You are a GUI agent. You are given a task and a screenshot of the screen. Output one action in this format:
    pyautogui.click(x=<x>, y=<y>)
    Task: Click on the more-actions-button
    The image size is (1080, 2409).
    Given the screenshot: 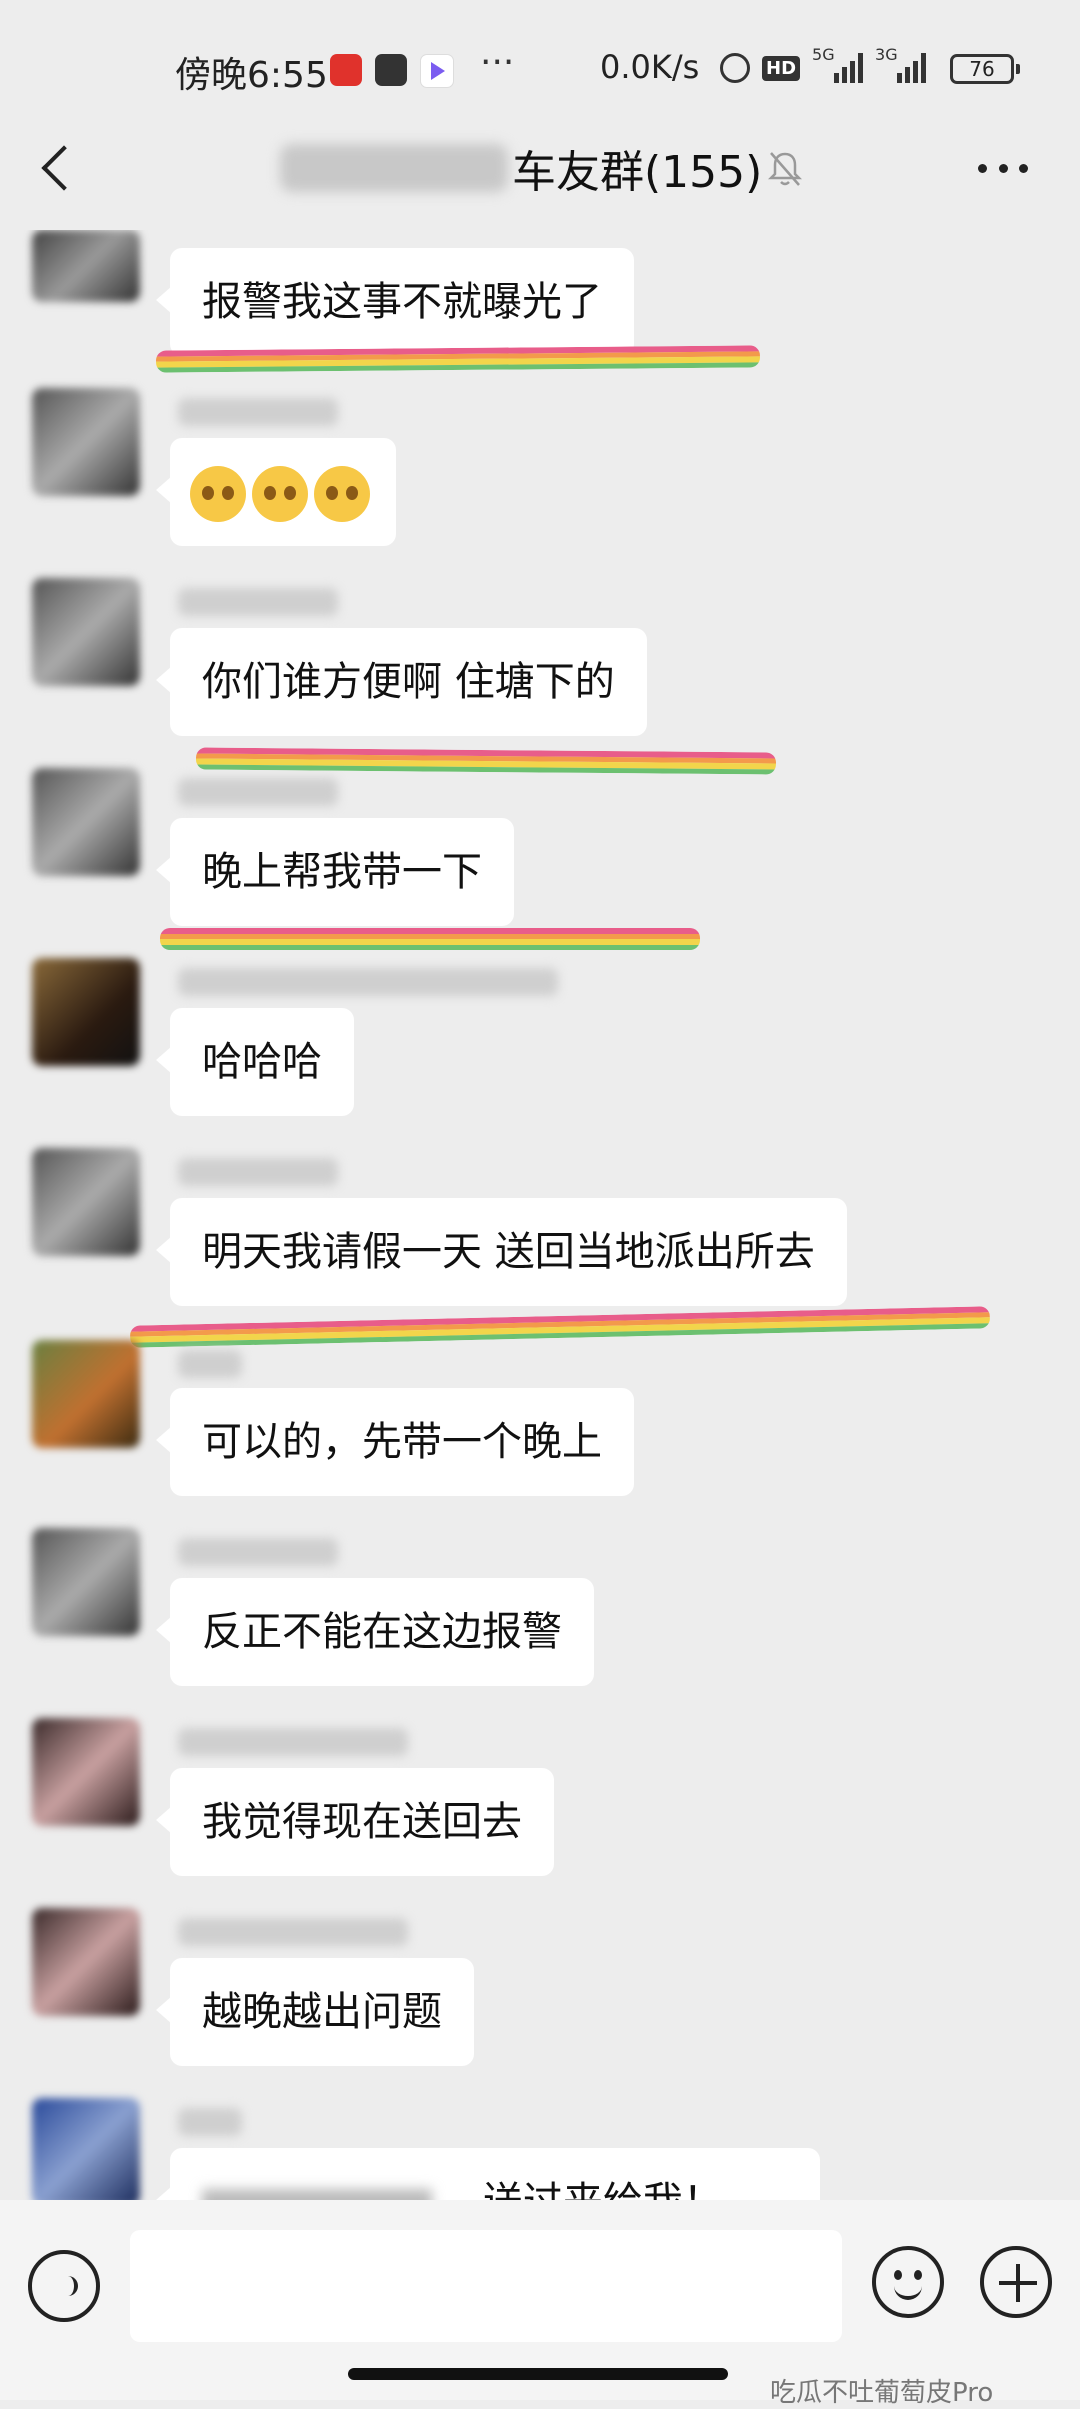 What is the action you would take?
    pyautogui.click(x=1016, y=2282)
    